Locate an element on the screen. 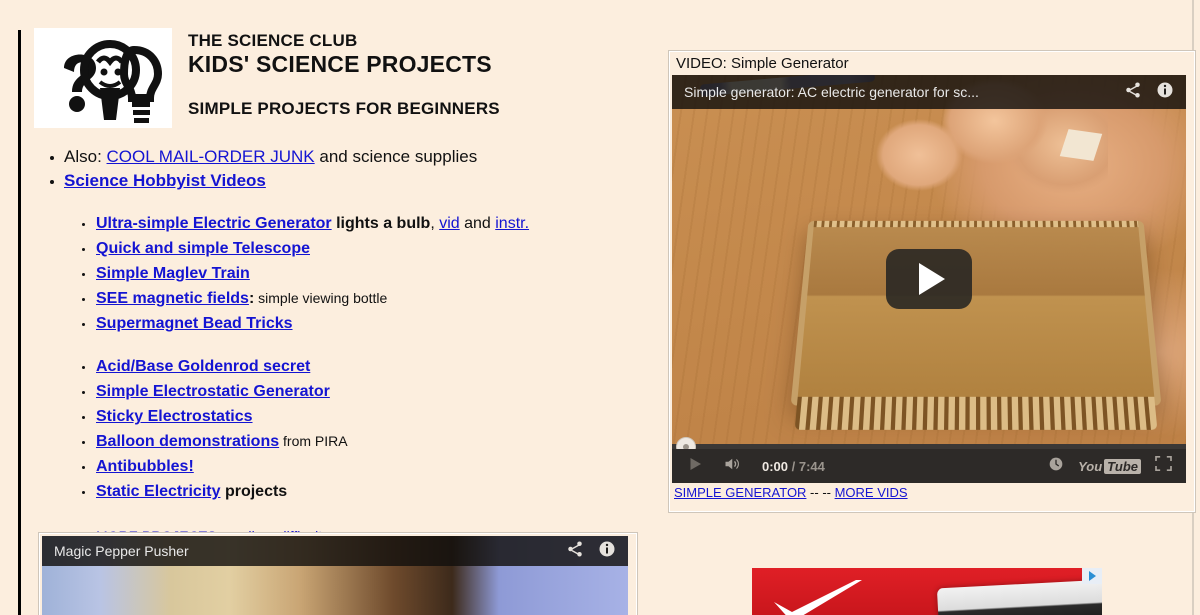  link-cool-mail-order-junk: COOL MAIL-ORDER JUNK is located at coordinates (211, 156).